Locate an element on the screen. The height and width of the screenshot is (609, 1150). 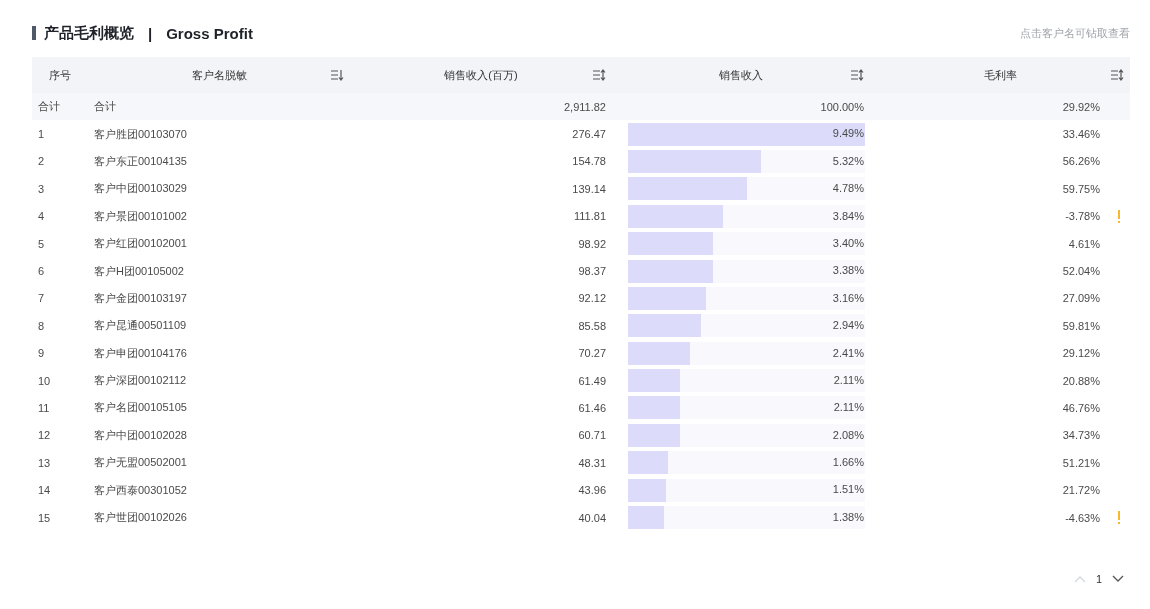
drill-down-hint: 点击客户名可钻取查看 is located at coordinates (1075, 33).